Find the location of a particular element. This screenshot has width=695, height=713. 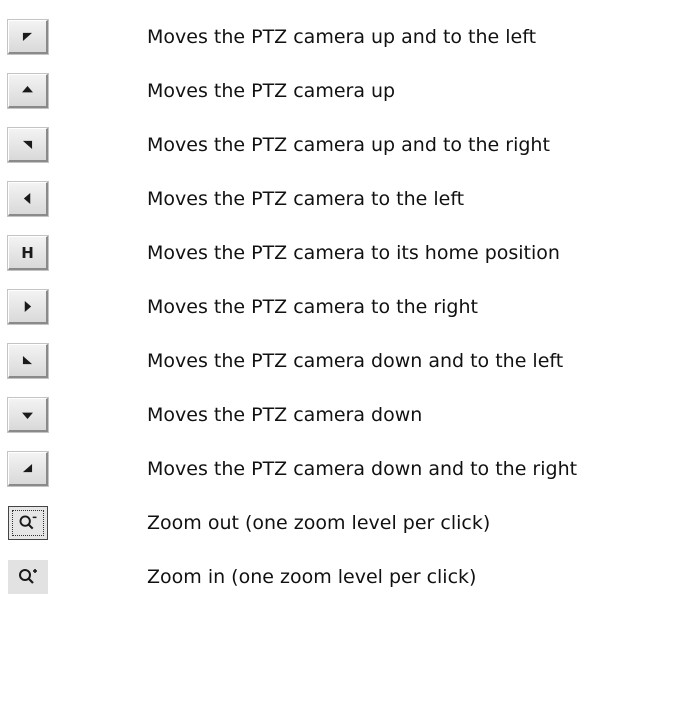

legend-row-left: Moves the PTZ camera to the left is located at coordinates (347, 202).